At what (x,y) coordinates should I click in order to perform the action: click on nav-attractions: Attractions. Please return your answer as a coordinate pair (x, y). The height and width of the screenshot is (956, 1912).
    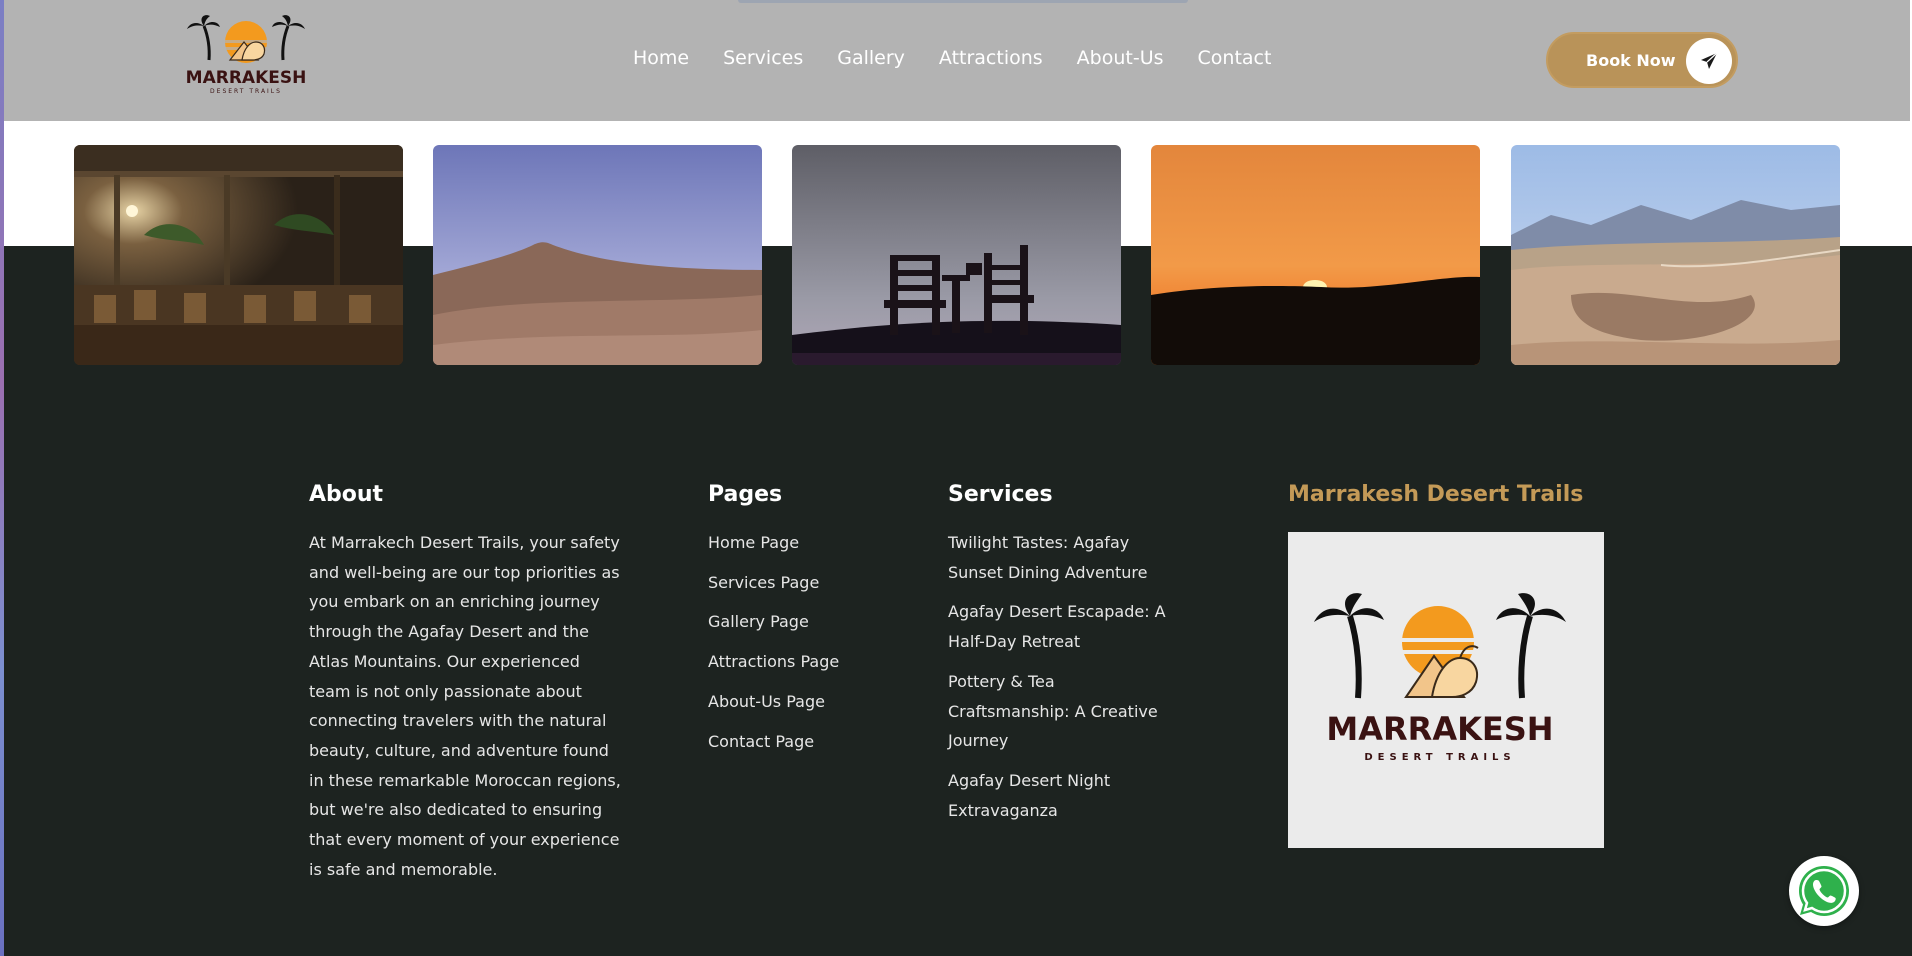
    Looking at the image, I should click on (991, 58).